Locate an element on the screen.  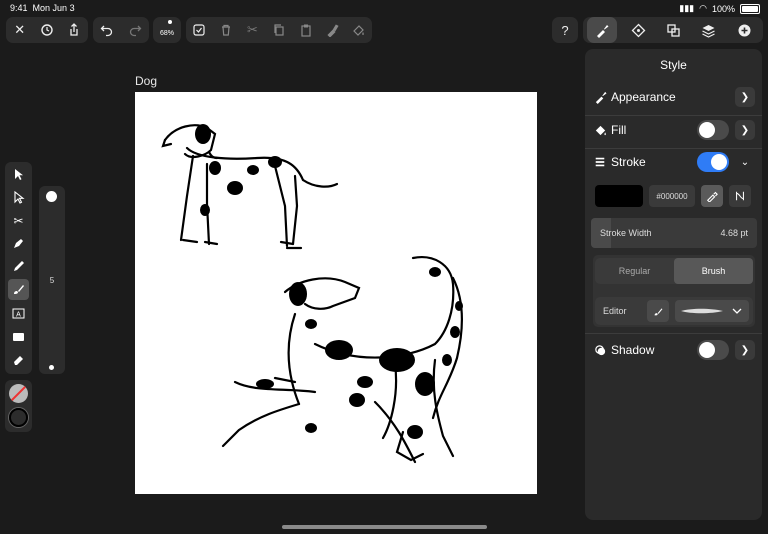
stroke-options-icon is located at coordinates (740, 196).